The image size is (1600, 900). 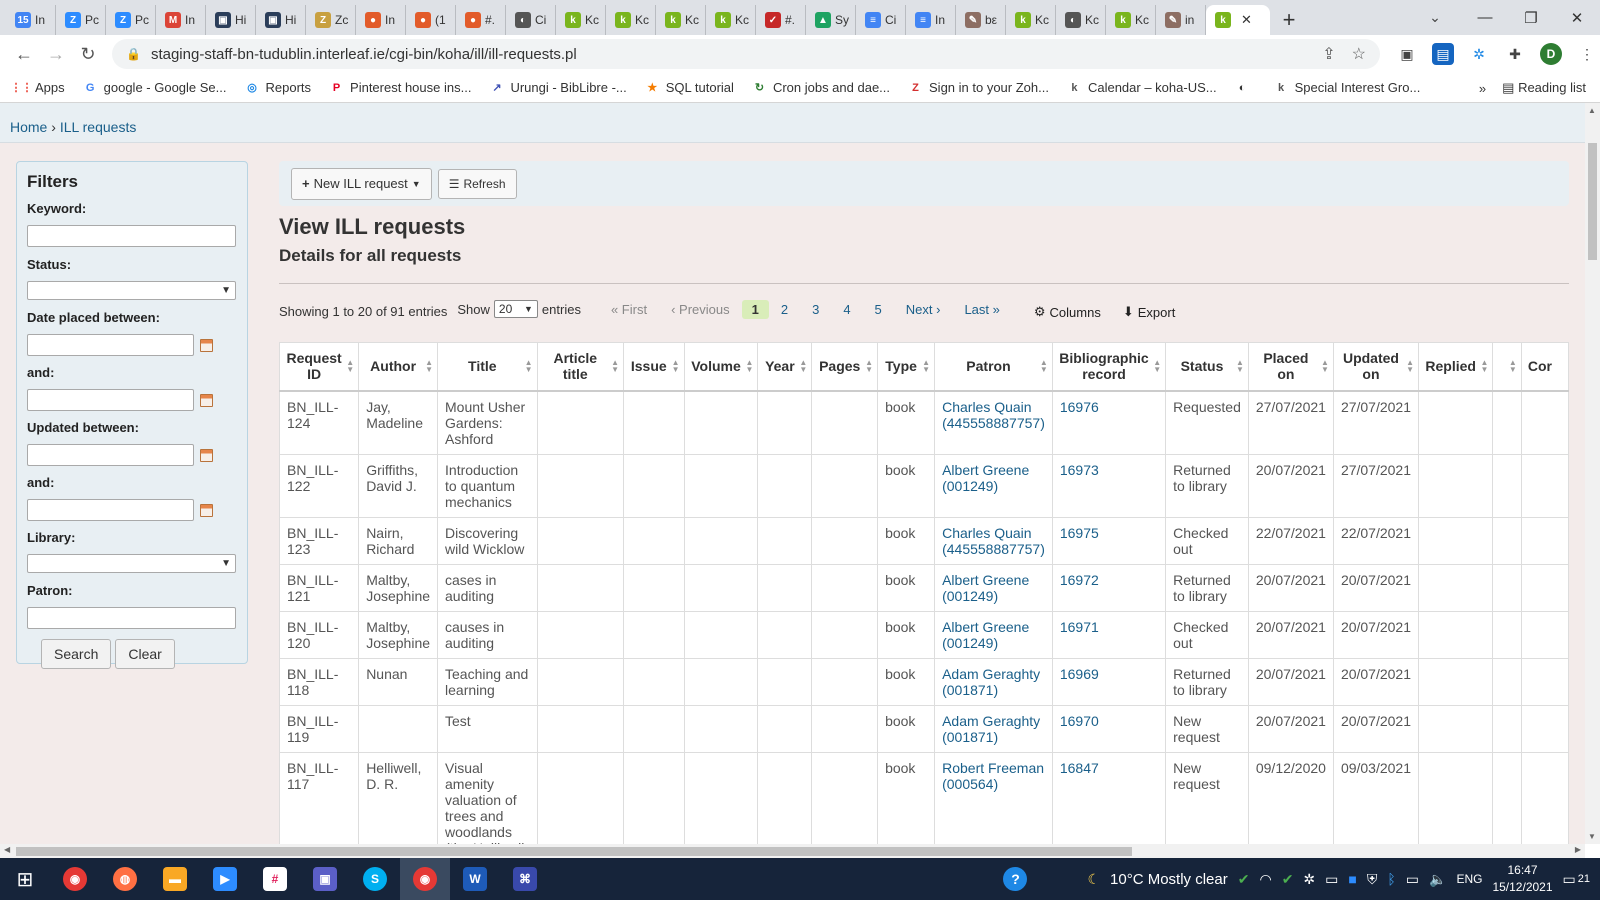 I want to click on browser-tab: ▣ Hi, so click(x=281, y=20).